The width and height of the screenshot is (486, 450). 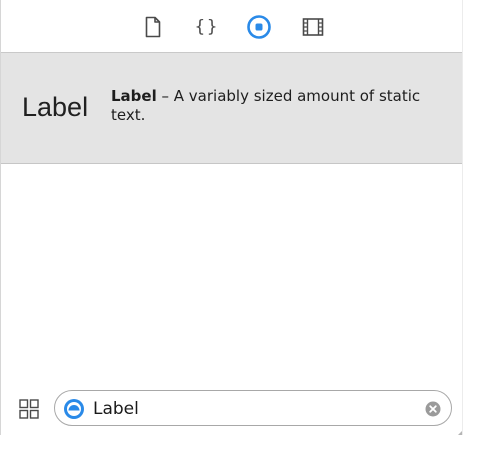 I want to click on braces-icon: {}, so click(x=207, y=26).